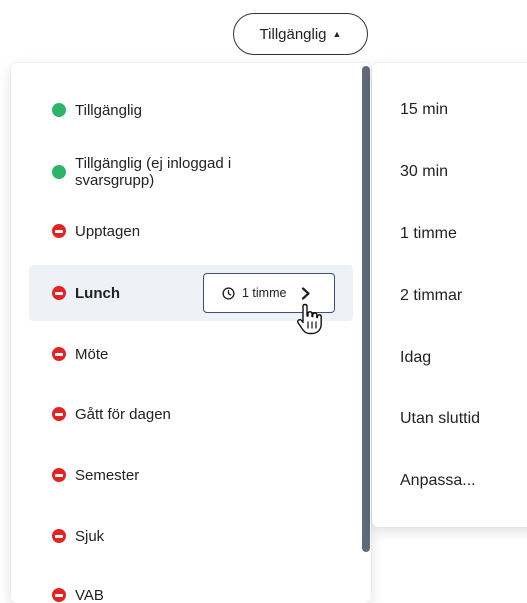 Image resolution: width=527 pixels, height=603 pixels. What do you see at coordinates (107, 231) in the screenshot?
I see `status-item-label: Upptagen` at bounding box center [107, 231].